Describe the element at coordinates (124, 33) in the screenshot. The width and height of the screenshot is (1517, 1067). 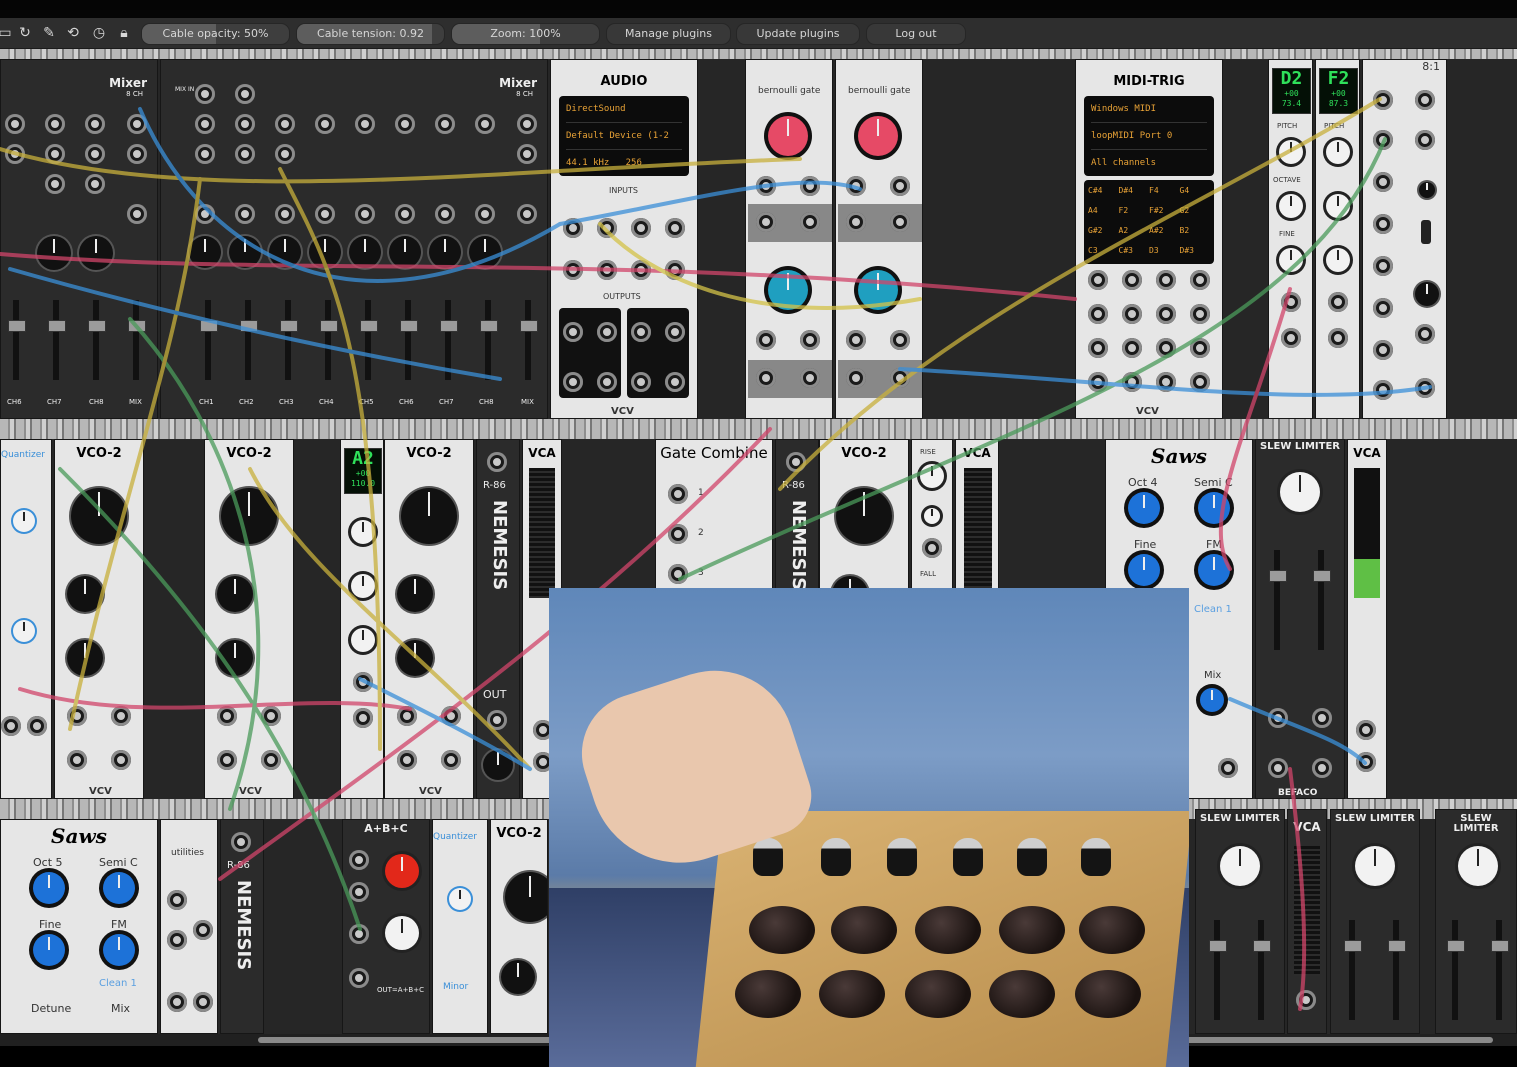
I see `lock-icon: 🔒︎` at that location.